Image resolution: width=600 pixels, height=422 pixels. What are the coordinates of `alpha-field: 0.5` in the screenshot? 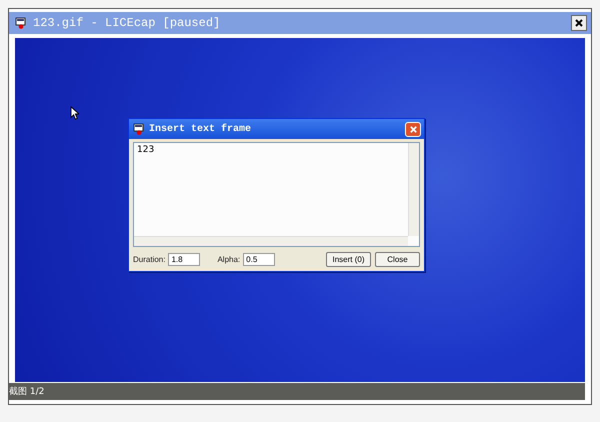 It's located at (259, 259).